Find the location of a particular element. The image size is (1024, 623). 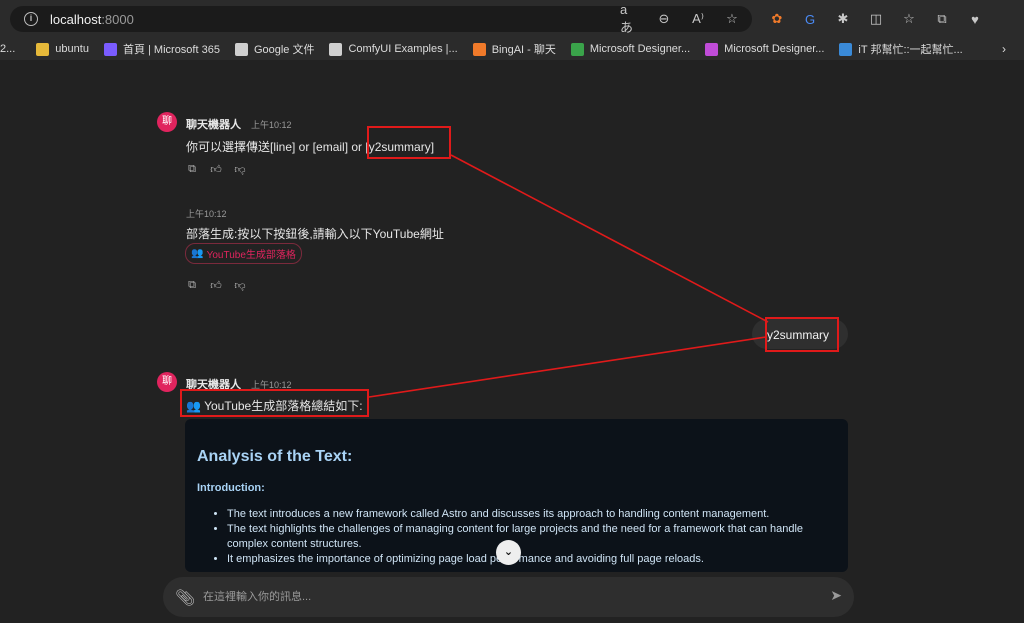

message-input is located at coordinates (503, 597).